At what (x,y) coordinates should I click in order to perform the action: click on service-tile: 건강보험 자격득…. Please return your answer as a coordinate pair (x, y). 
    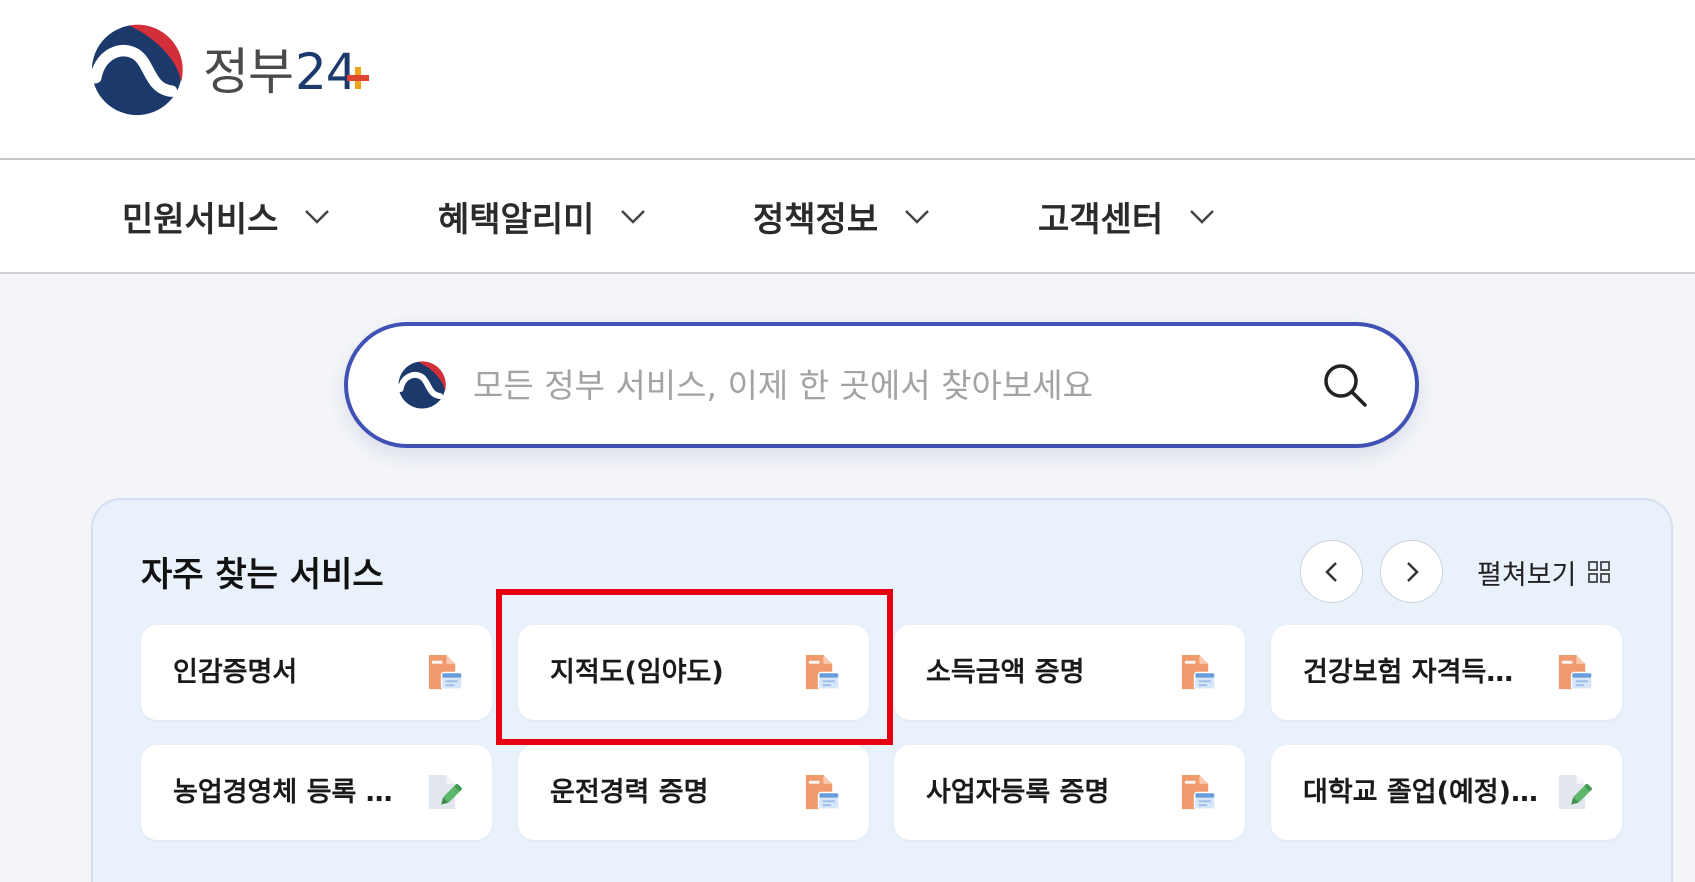
    Looking at the image, I should click on (1446, 672).